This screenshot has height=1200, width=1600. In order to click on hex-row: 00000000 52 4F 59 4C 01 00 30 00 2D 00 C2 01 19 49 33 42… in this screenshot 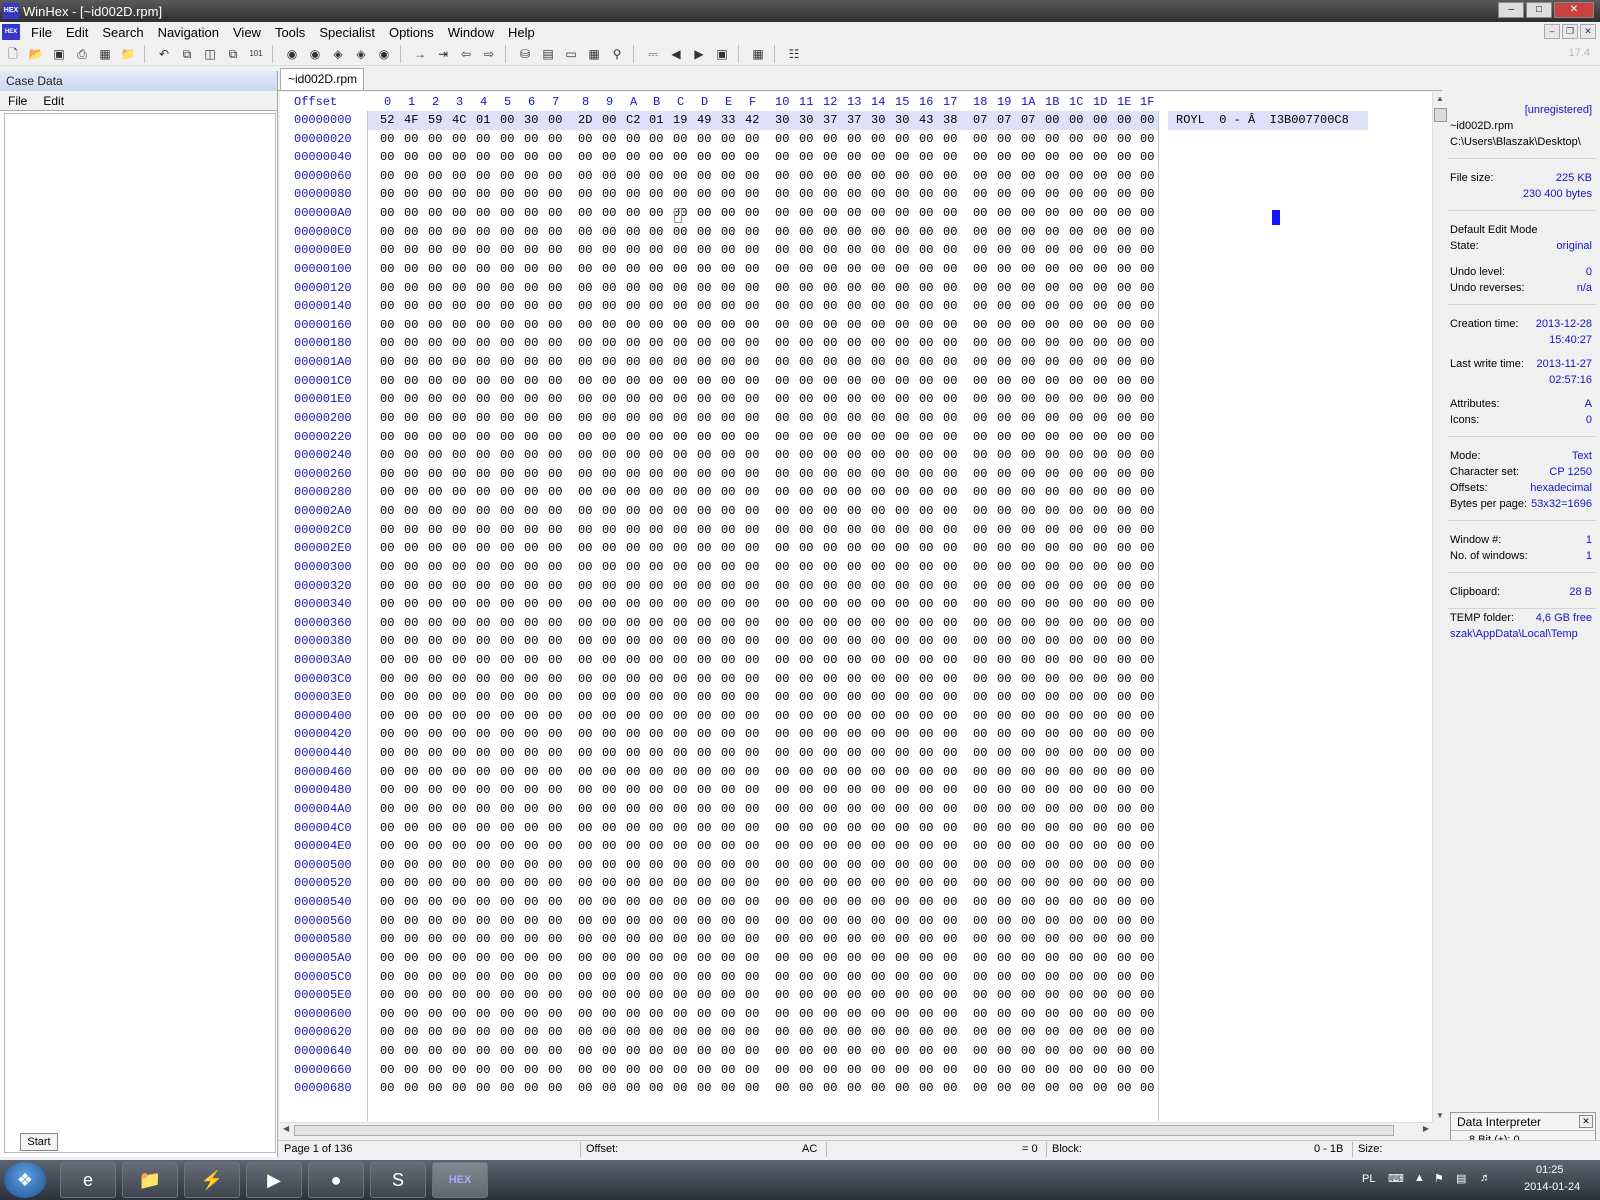, I will do `click(856, 120)`.